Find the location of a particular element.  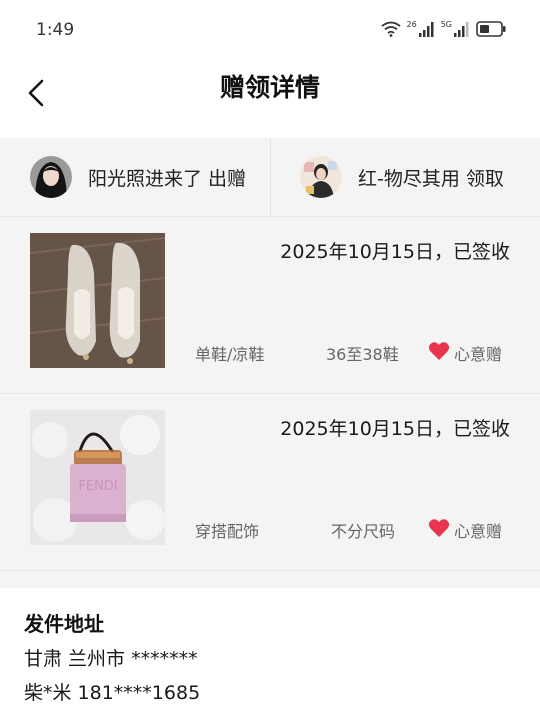

divider is located at coordinates (270, 177).